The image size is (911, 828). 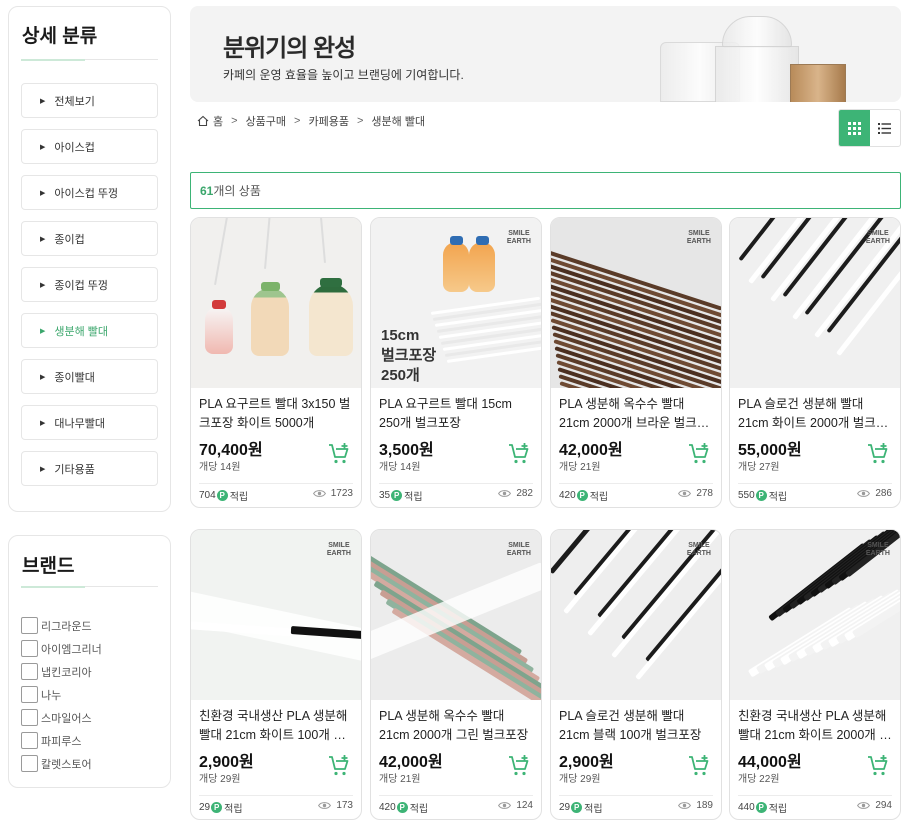 I want to click on sidebar-category-item: ▶ 생분해 빨대, so click(x=89, y=330).